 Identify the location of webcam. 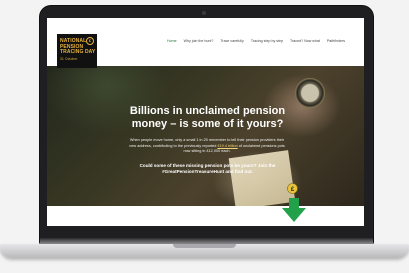
(204, 13).